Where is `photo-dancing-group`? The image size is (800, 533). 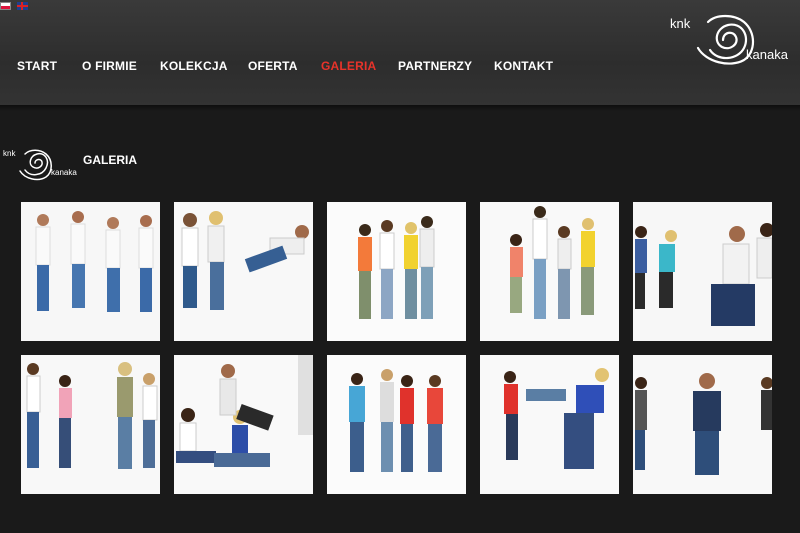 photo-dancing-group is located at coordinates (549, 271).